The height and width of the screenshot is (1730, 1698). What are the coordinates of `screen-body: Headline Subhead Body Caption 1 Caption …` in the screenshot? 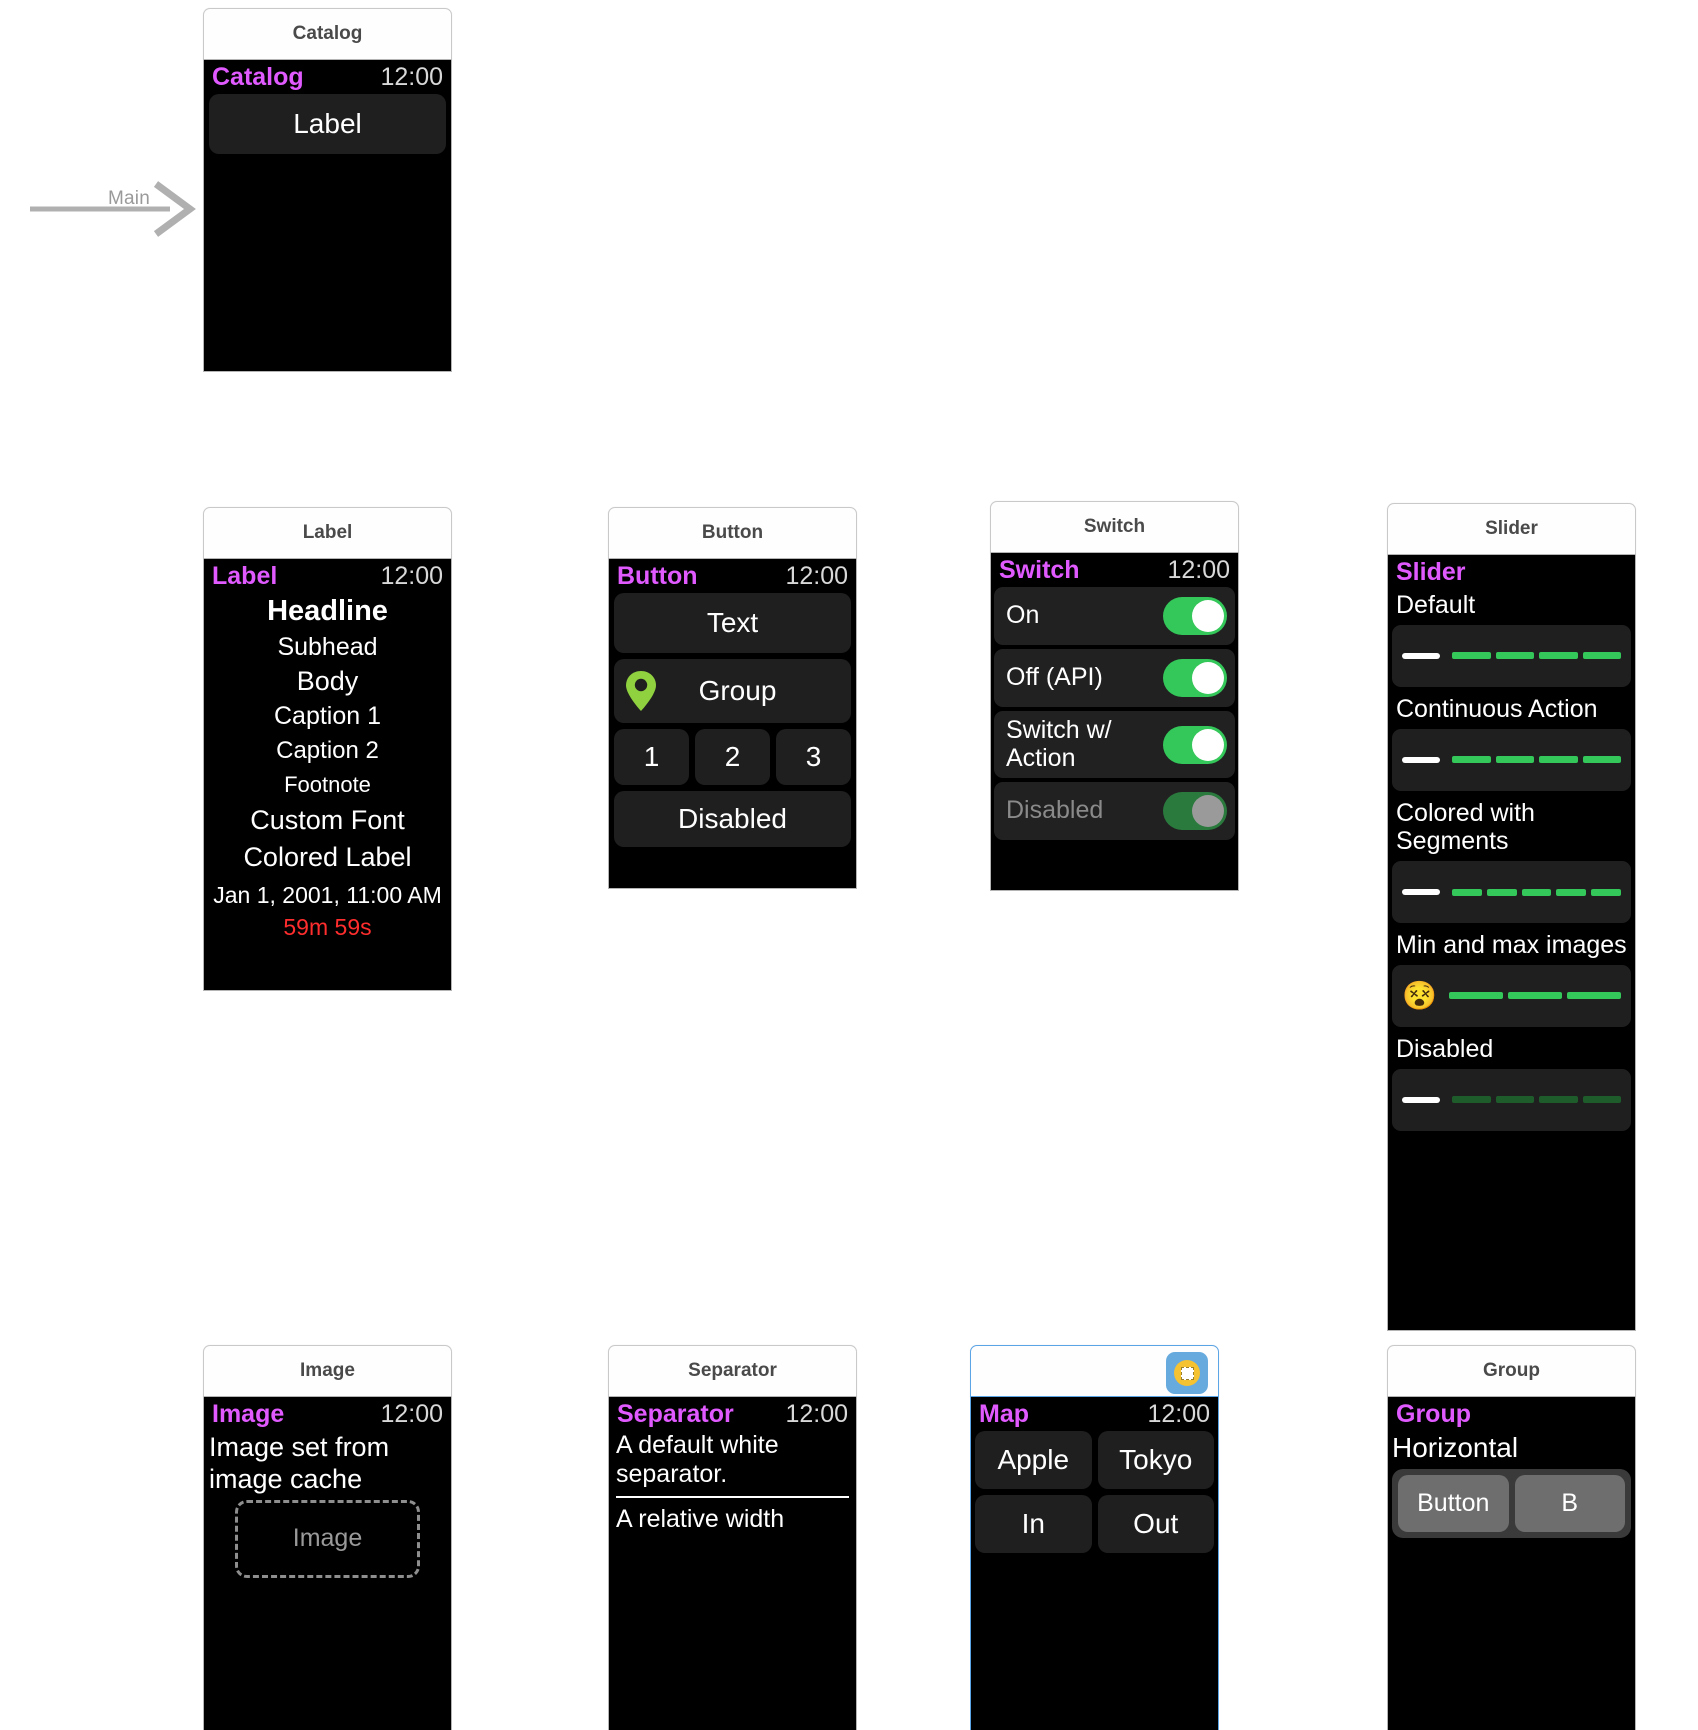 It's located at (327, 768).